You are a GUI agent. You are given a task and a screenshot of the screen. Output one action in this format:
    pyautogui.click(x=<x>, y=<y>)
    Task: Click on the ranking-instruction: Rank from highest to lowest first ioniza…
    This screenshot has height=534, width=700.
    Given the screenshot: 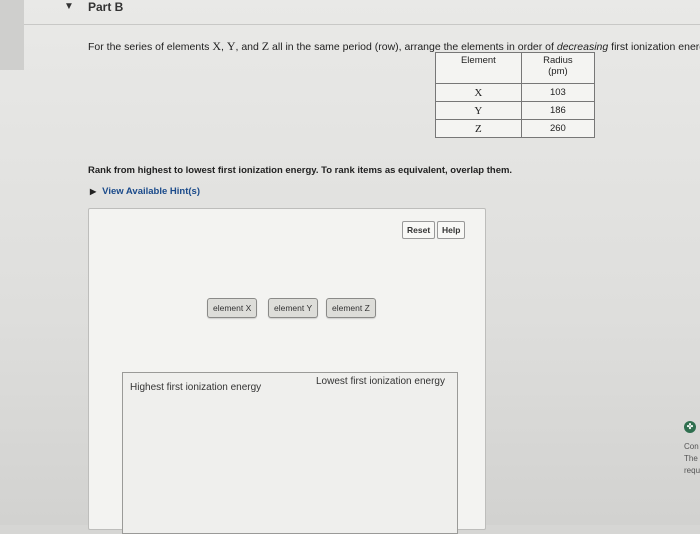 What is the action you would take?
    pyautogui.click(x=300, y=170)
    